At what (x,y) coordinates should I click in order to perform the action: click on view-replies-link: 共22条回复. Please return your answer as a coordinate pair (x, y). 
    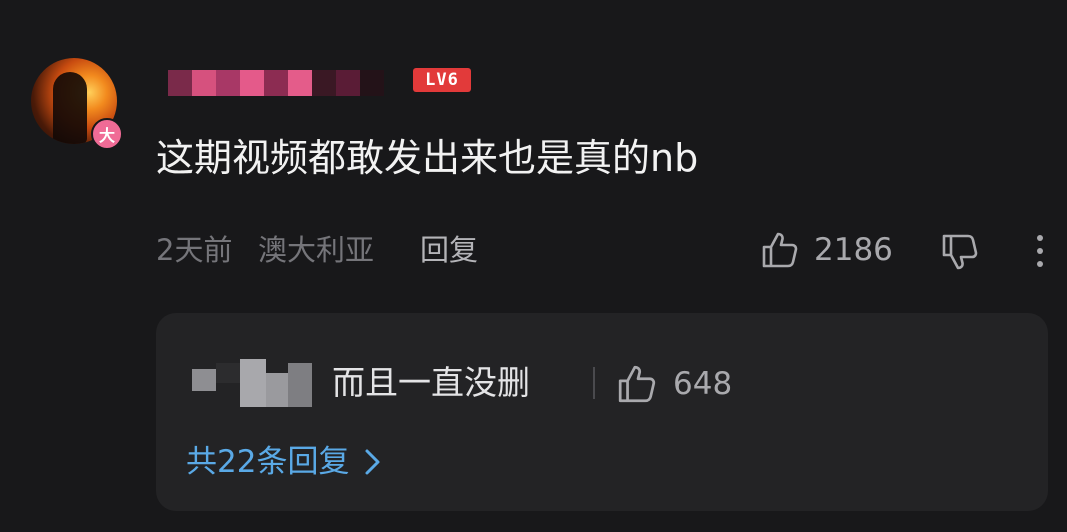
    Looking at the image, I should click on (285, 462).